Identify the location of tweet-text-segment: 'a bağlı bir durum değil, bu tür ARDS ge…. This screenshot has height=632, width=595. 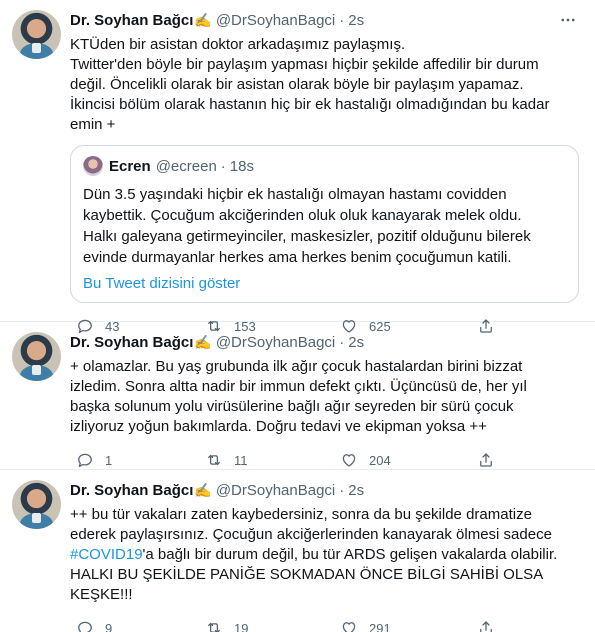
(350, 554).